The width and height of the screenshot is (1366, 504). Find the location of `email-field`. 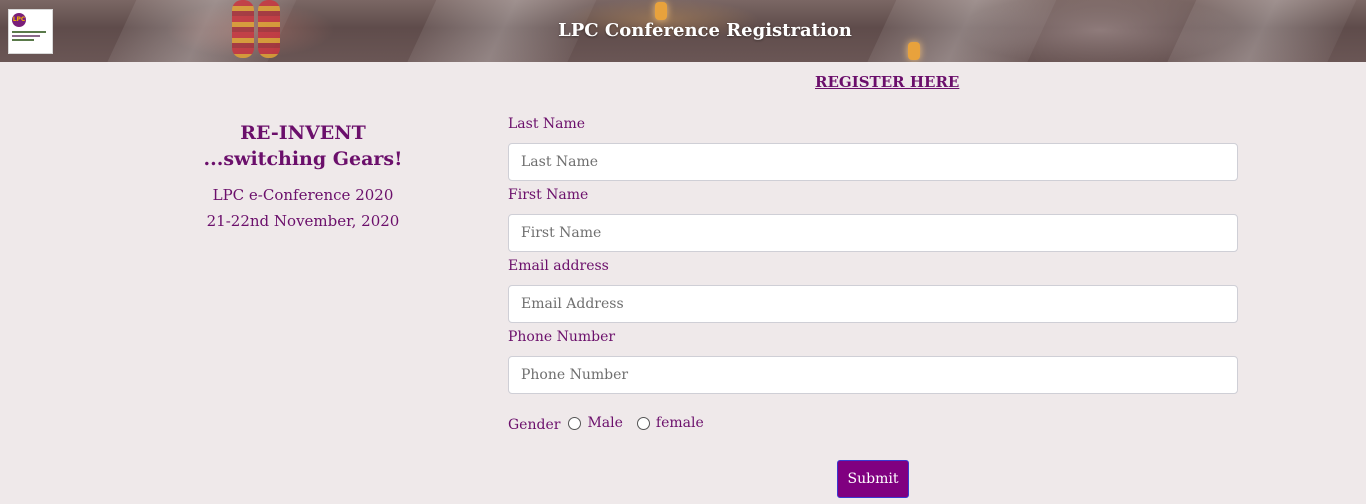

email-field is located at coordinates (873, 304).